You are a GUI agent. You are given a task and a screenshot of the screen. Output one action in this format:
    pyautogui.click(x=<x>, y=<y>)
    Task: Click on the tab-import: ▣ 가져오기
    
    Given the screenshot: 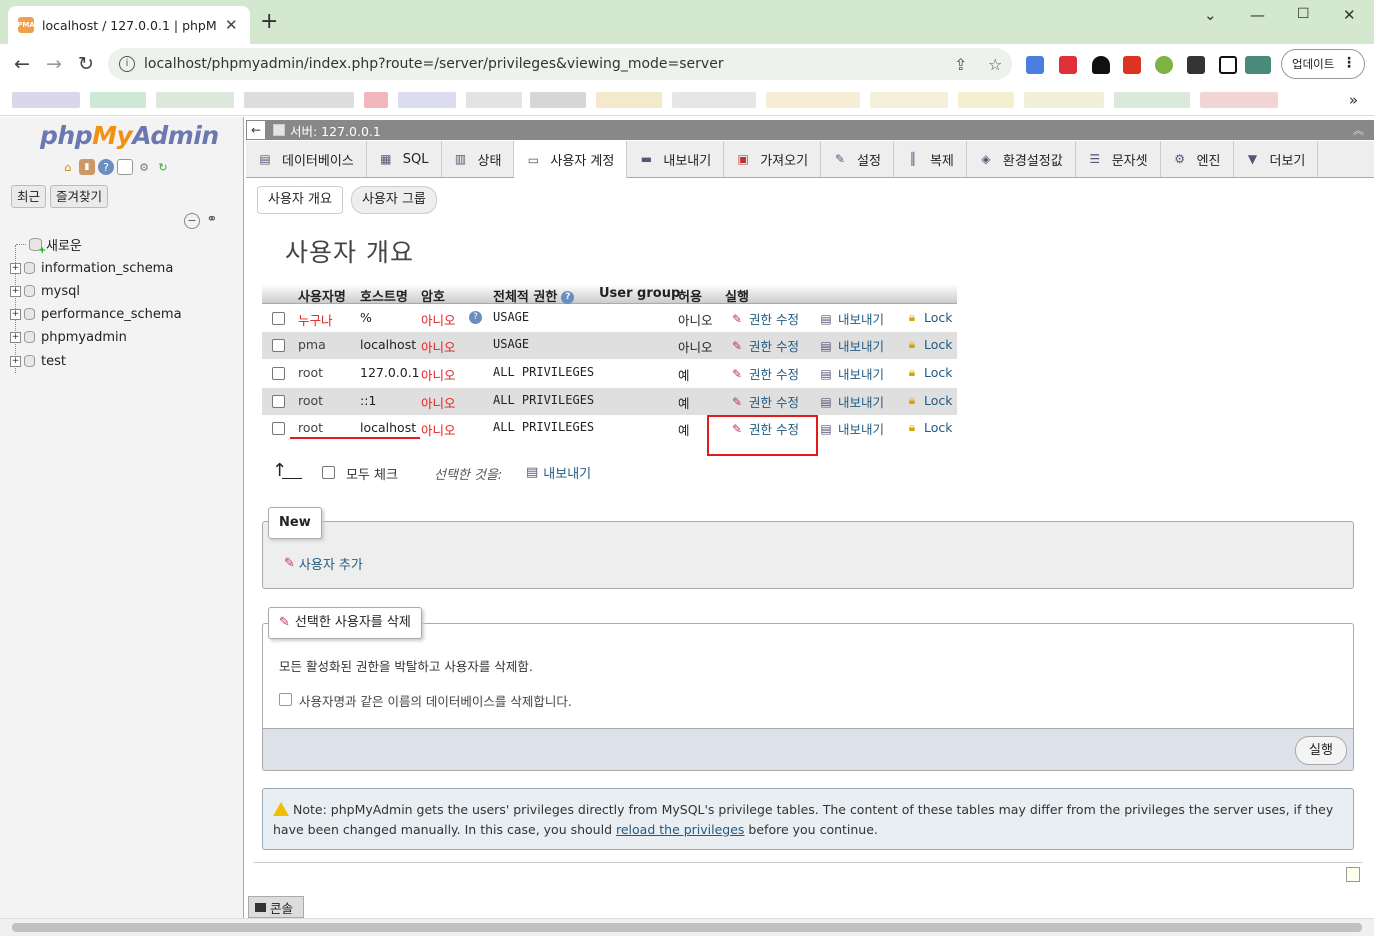 What is the action you would take?
    pyautogui.click(x=773, y=159)
    